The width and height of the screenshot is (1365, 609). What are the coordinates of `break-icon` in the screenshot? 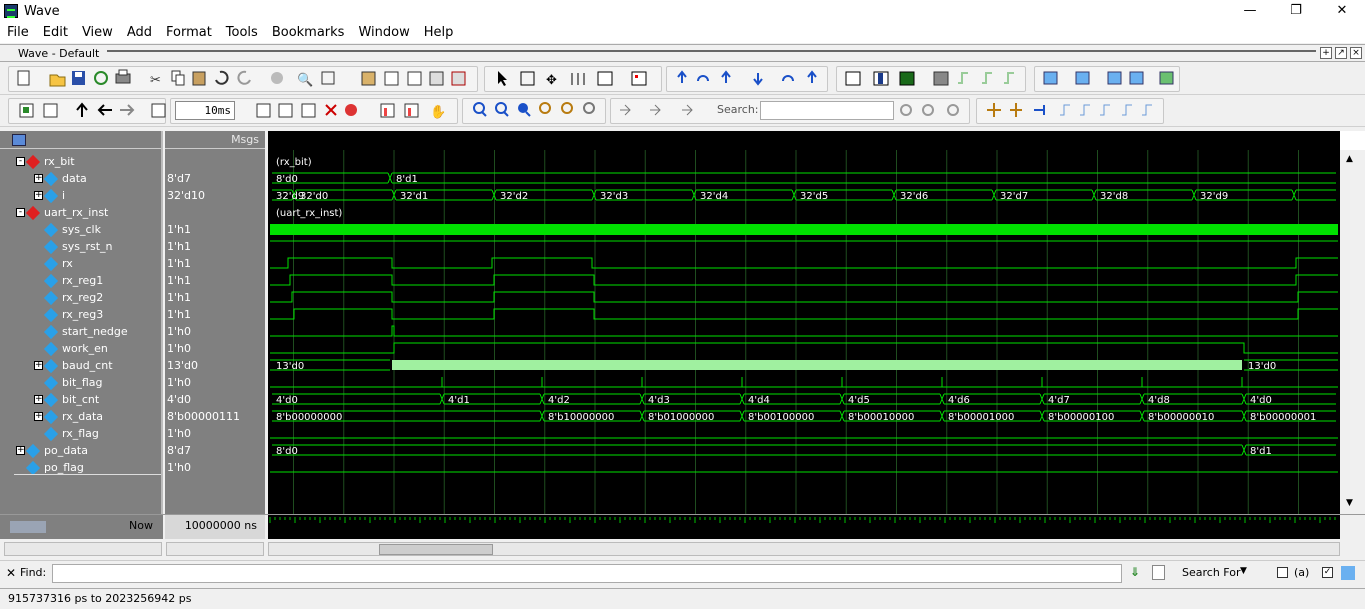 It's located at (277, 78).